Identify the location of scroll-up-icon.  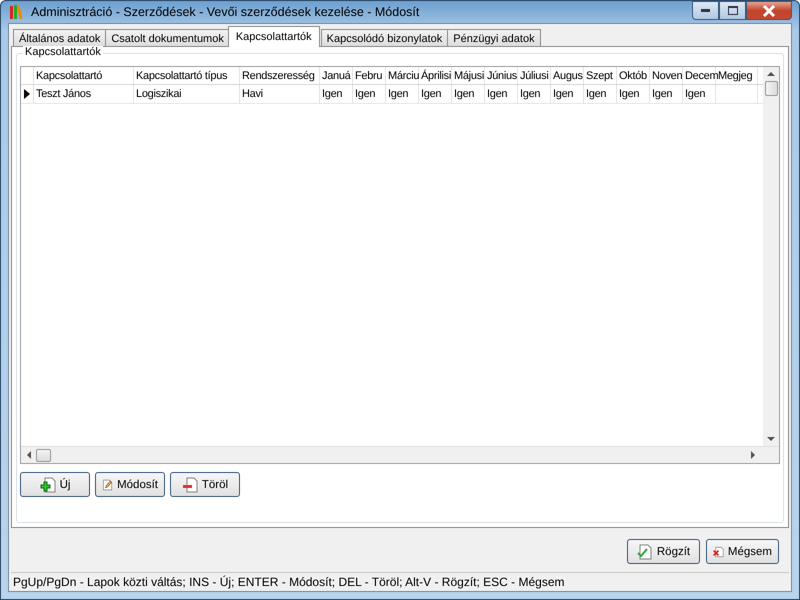
(771, 74).